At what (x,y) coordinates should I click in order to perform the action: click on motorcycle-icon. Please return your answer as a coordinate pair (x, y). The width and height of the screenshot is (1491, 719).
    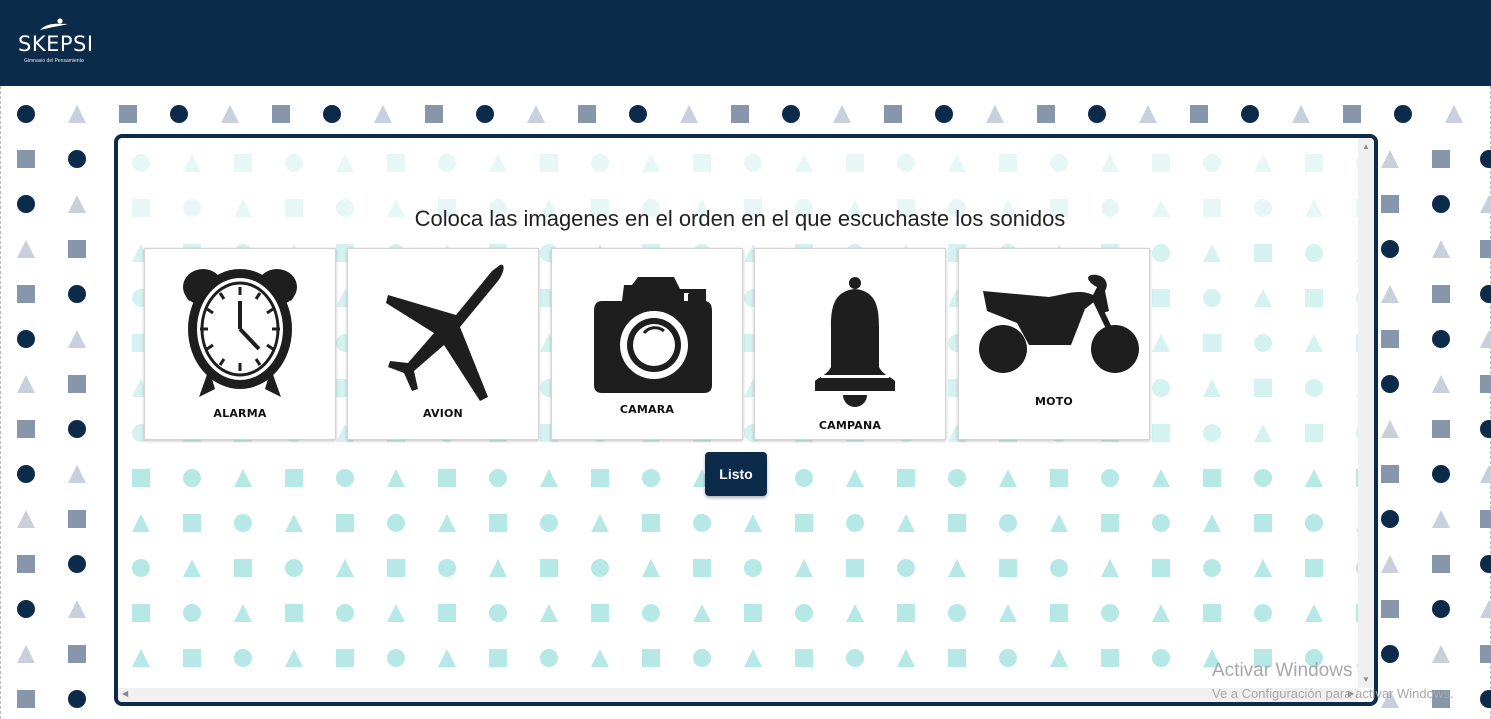
    Looking at the image, I should click on (1059, 323).